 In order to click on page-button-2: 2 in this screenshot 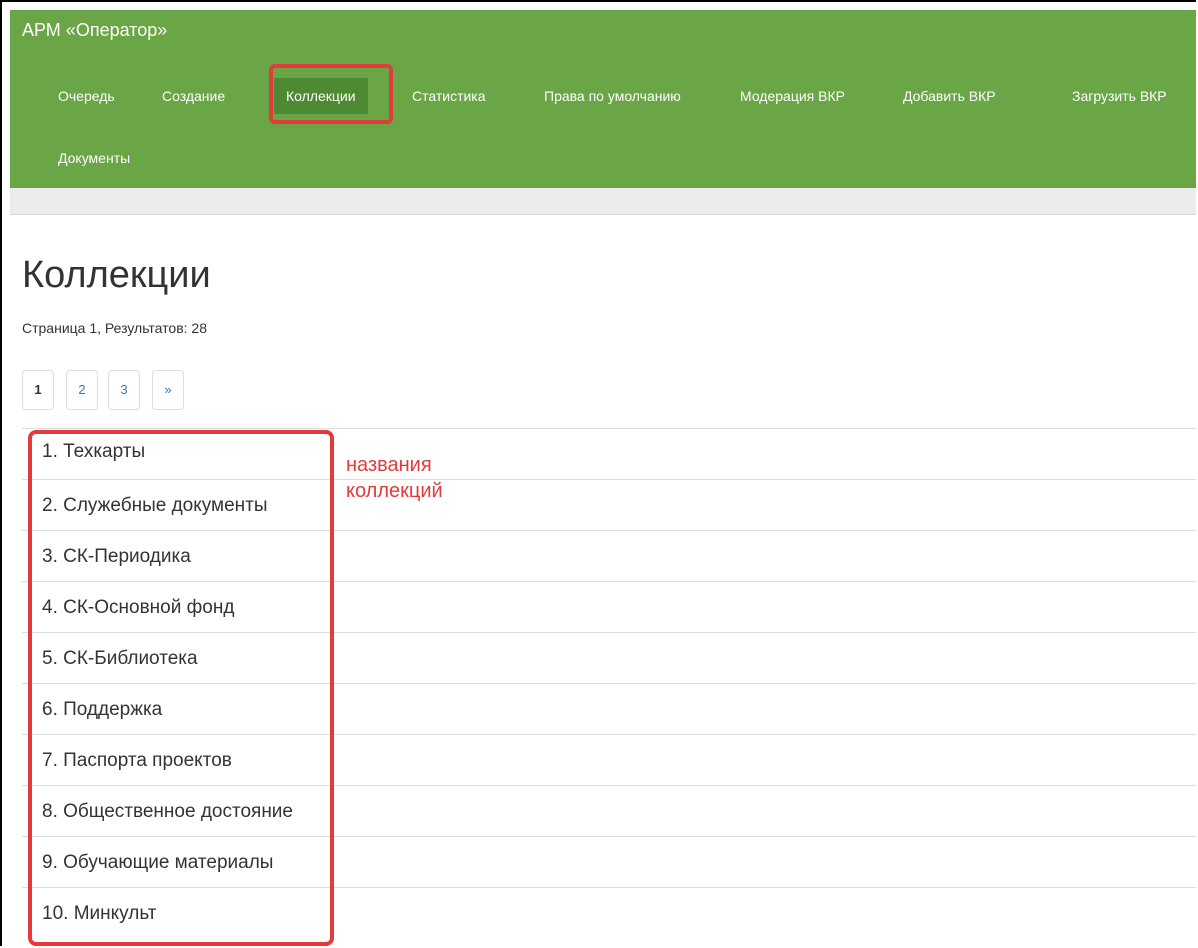, I will do `click(82, 390)`.